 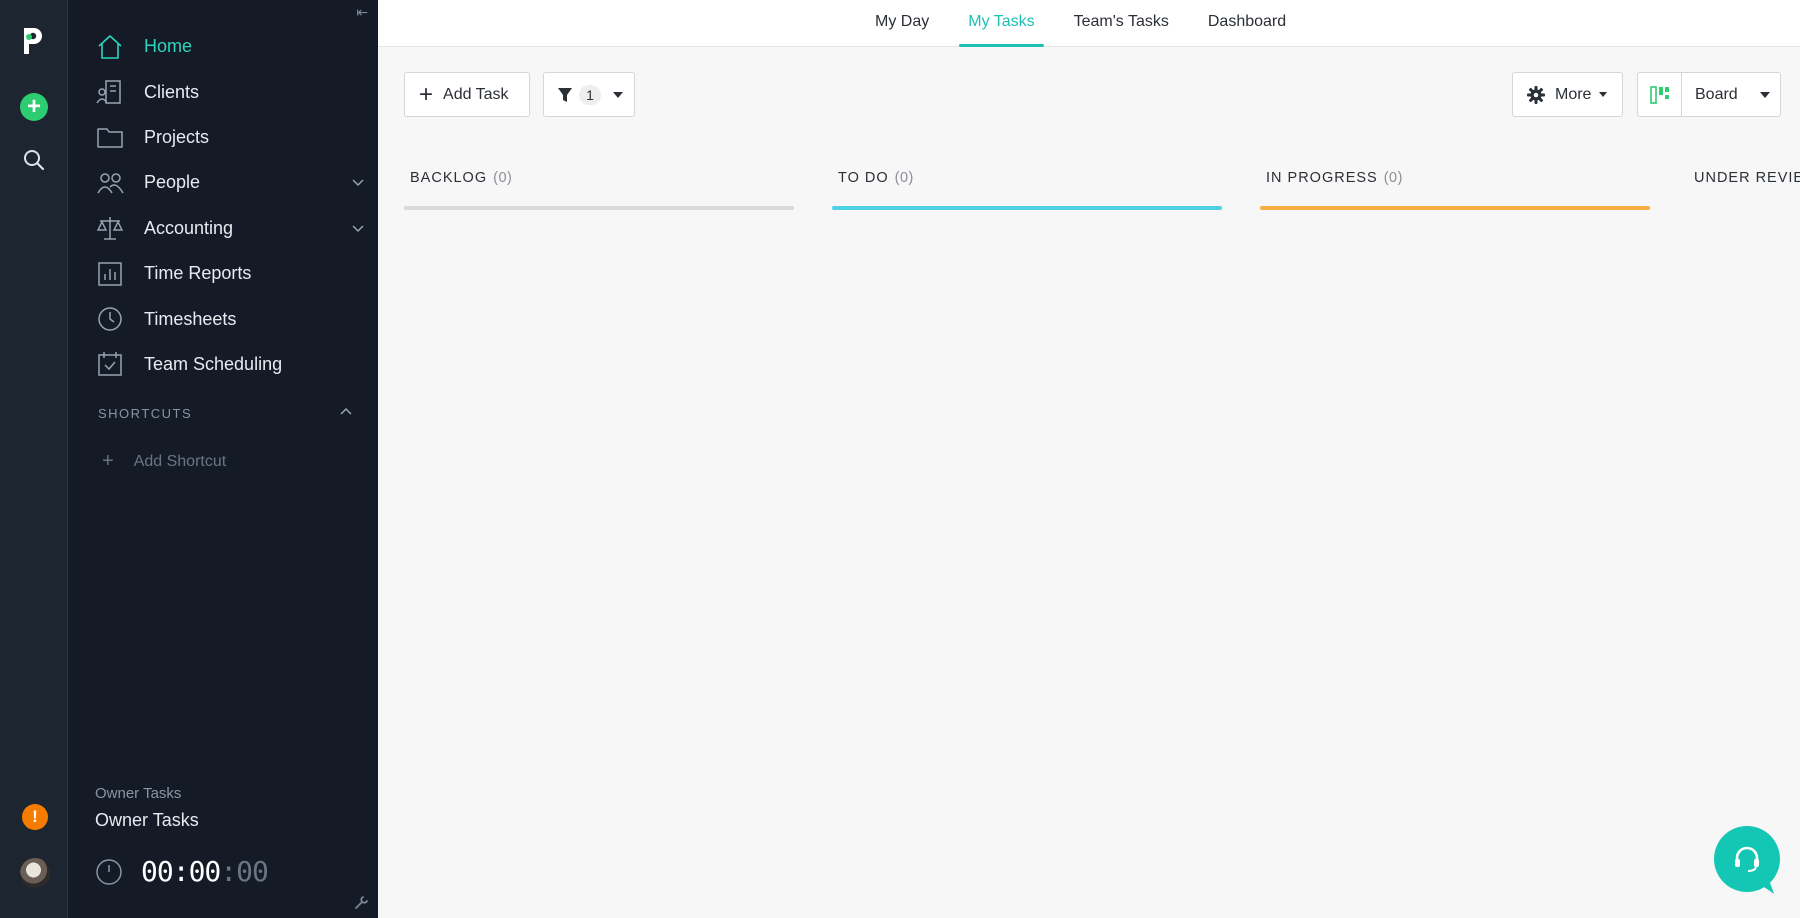 What do you see at coordinates (1027, 190) in the screenshot?
I see `board-column-todo: TO DO (0)` at bounding box center [1027, 190].